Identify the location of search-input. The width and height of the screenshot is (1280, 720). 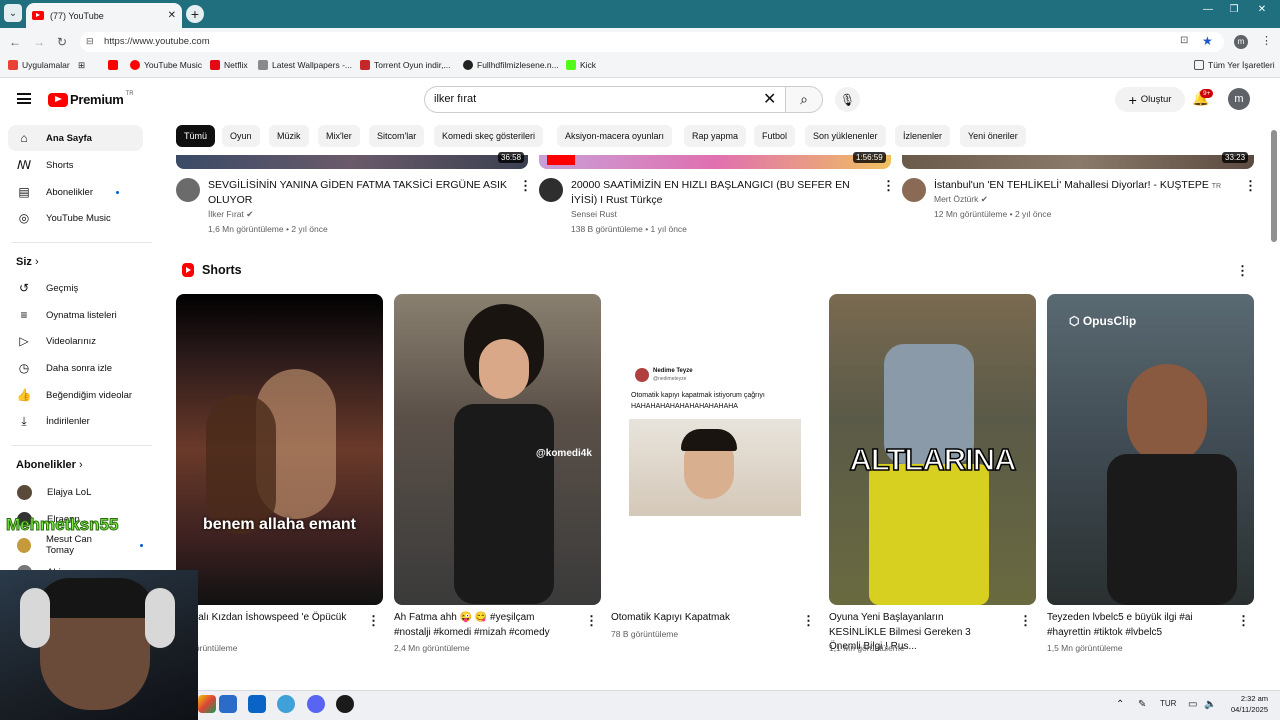
(605, 99).